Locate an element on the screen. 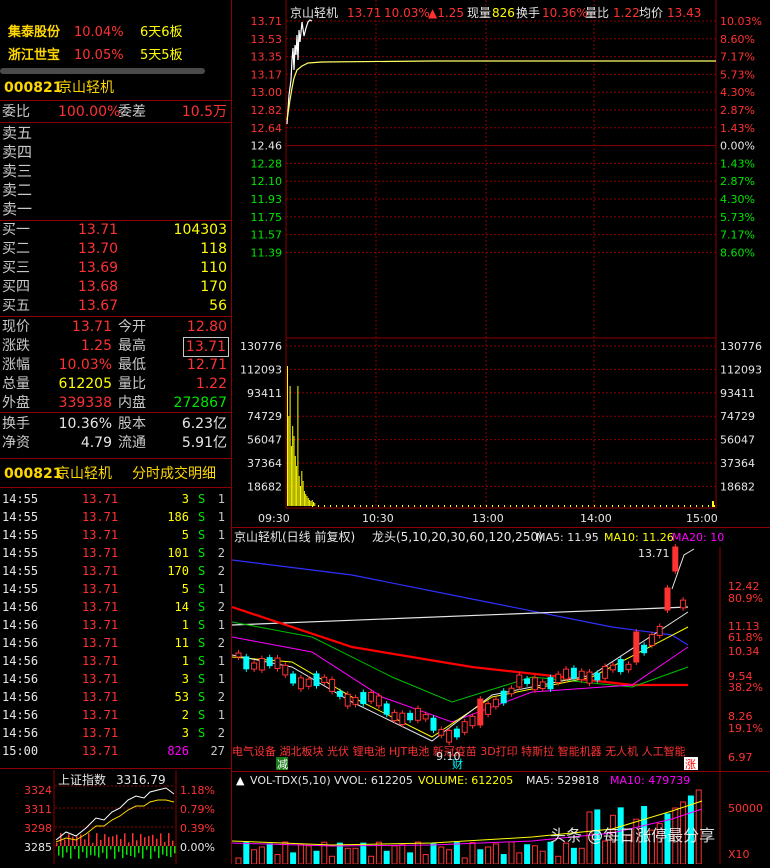 The width and height of the screenshot is (770, 868). tick-row: 14:55 13.71 101 S 2 is located at coordinates (115, 553).